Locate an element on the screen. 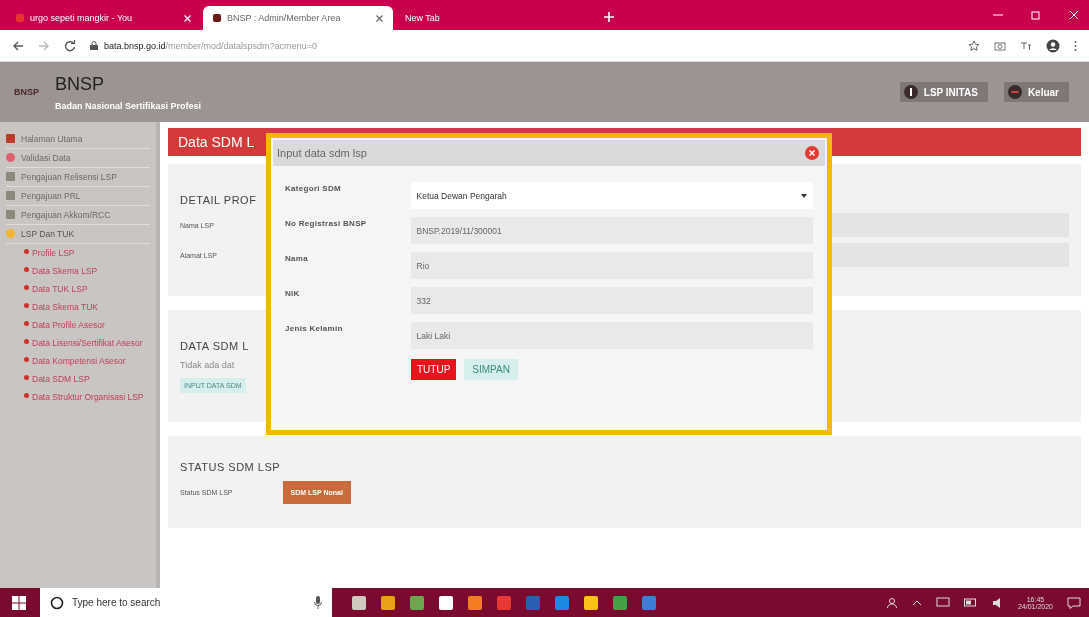 This screenshot has height=617, width=1089. submenu-item: Data Skema TUK is located at coordinates (78, 307).